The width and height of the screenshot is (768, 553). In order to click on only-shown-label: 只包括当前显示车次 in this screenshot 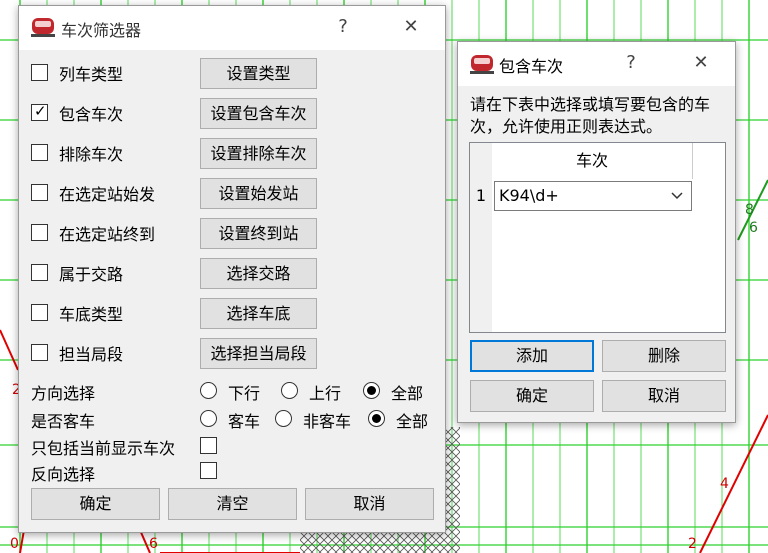, I will do `click(103, 448)`.